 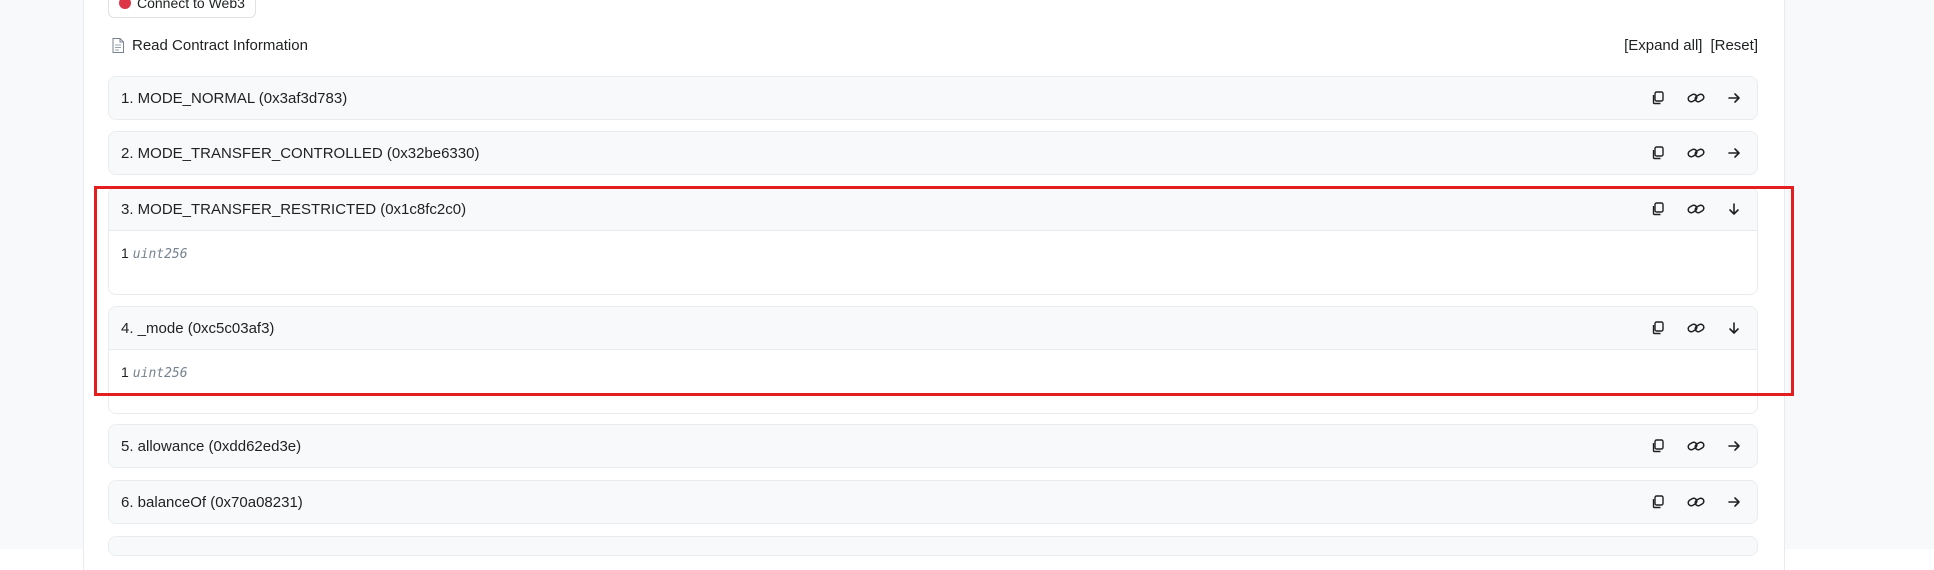 I want to click on function-title: 1. MODE_NORMAL (0x3af3d783), so click(x=234, y=98).